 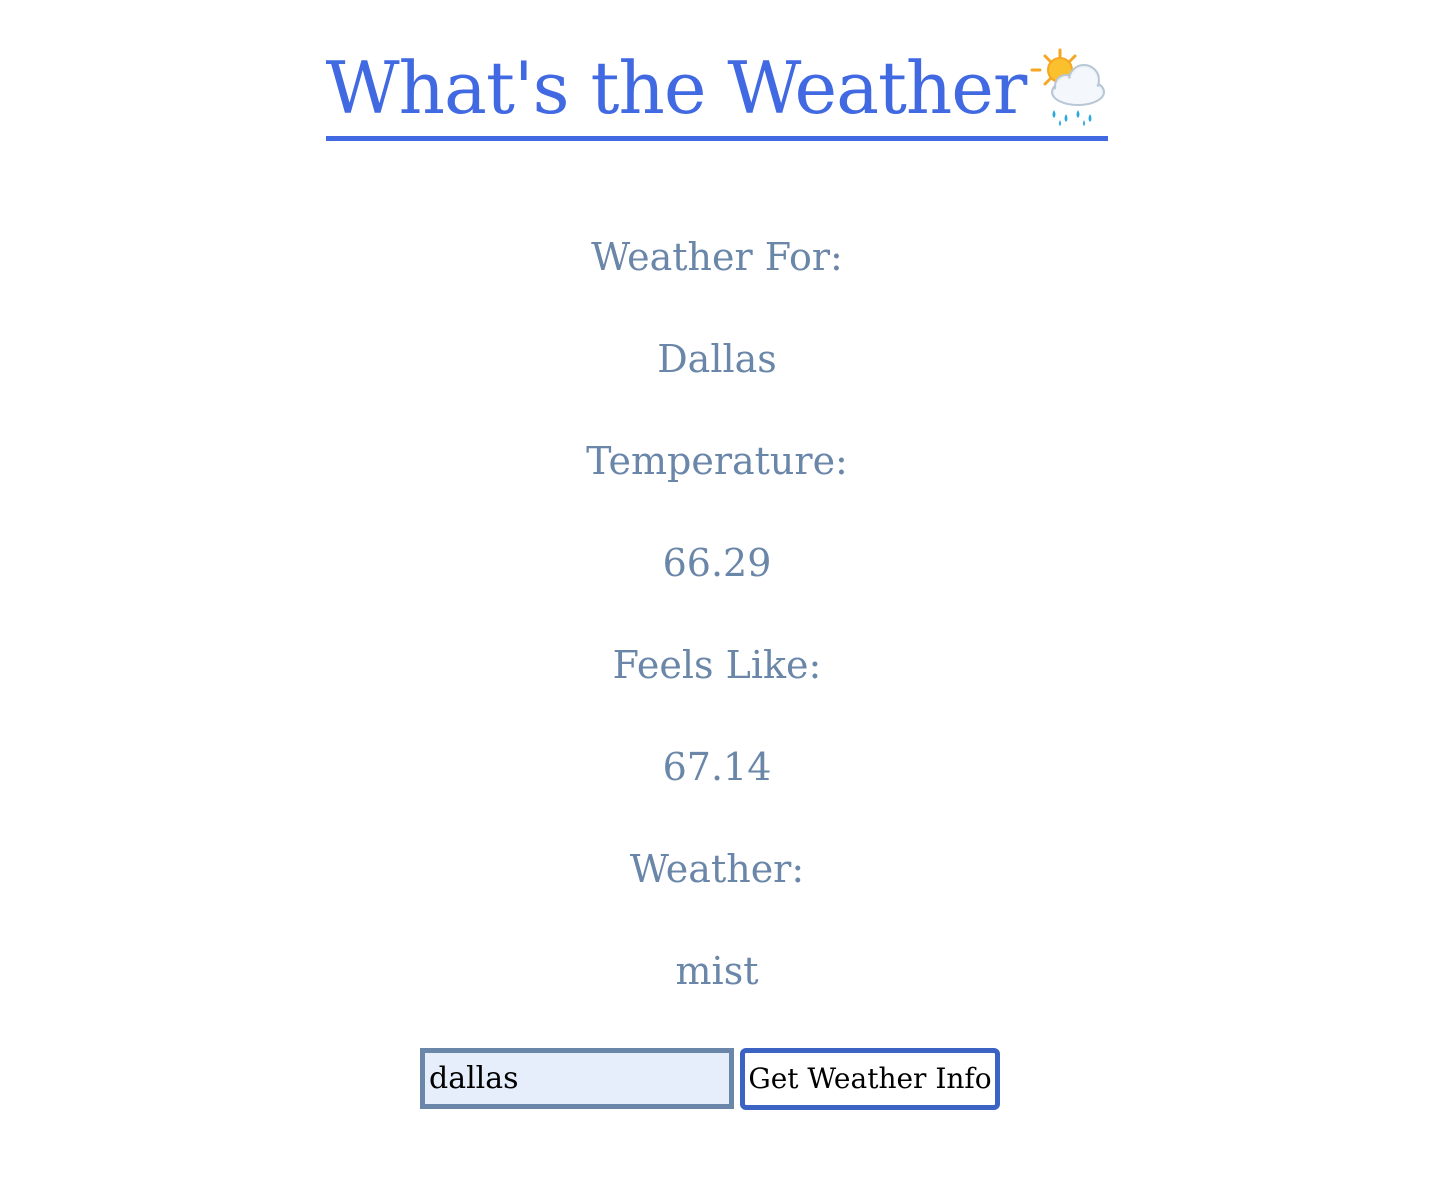 What do you see at coordinates (676, 88) in the screenshot?
I see `page-title-text: What's the Weather` at bounding box center [676, 88].